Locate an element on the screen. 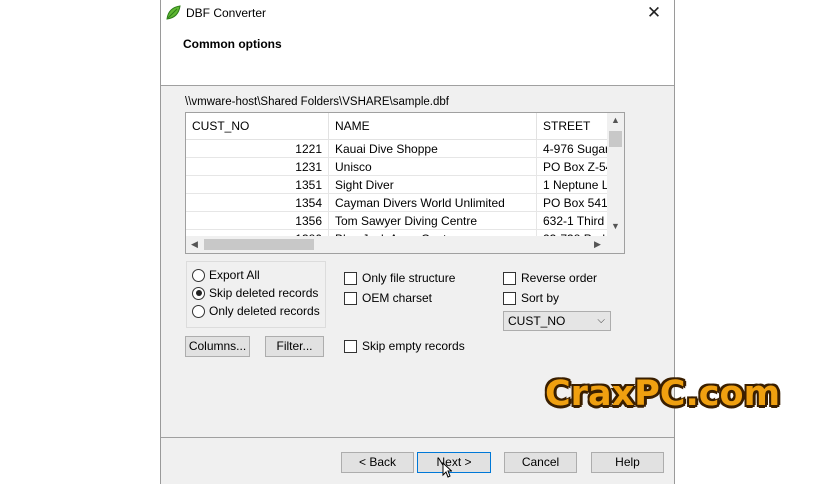 This screenshot has height=484, width=836. cell-cust-no: 1354 is located at coordinates (257, 202).